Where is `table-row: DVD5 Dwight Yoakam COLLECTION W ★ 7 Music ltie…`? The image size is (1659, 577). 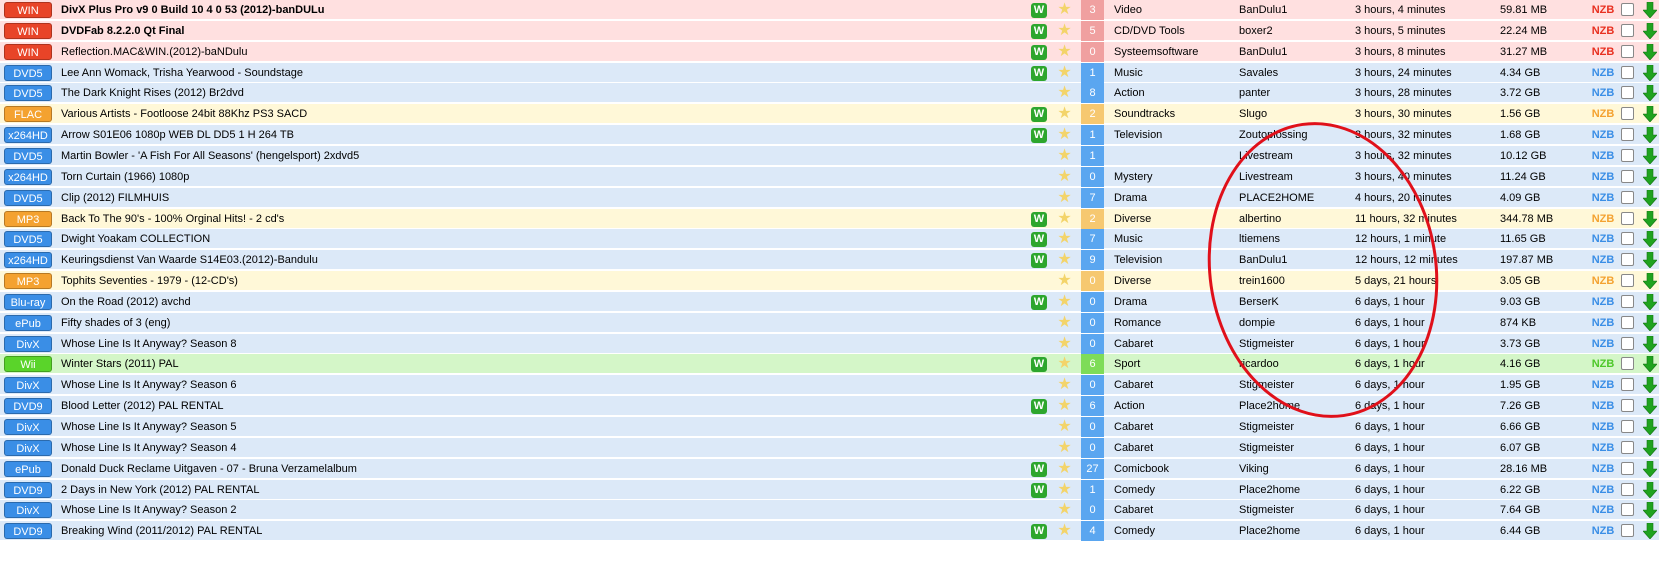
table-row: DVD5 Dwight Yoakam COLLECTION W ★ 7 Music ltie… is located at coordinates (829, 239).